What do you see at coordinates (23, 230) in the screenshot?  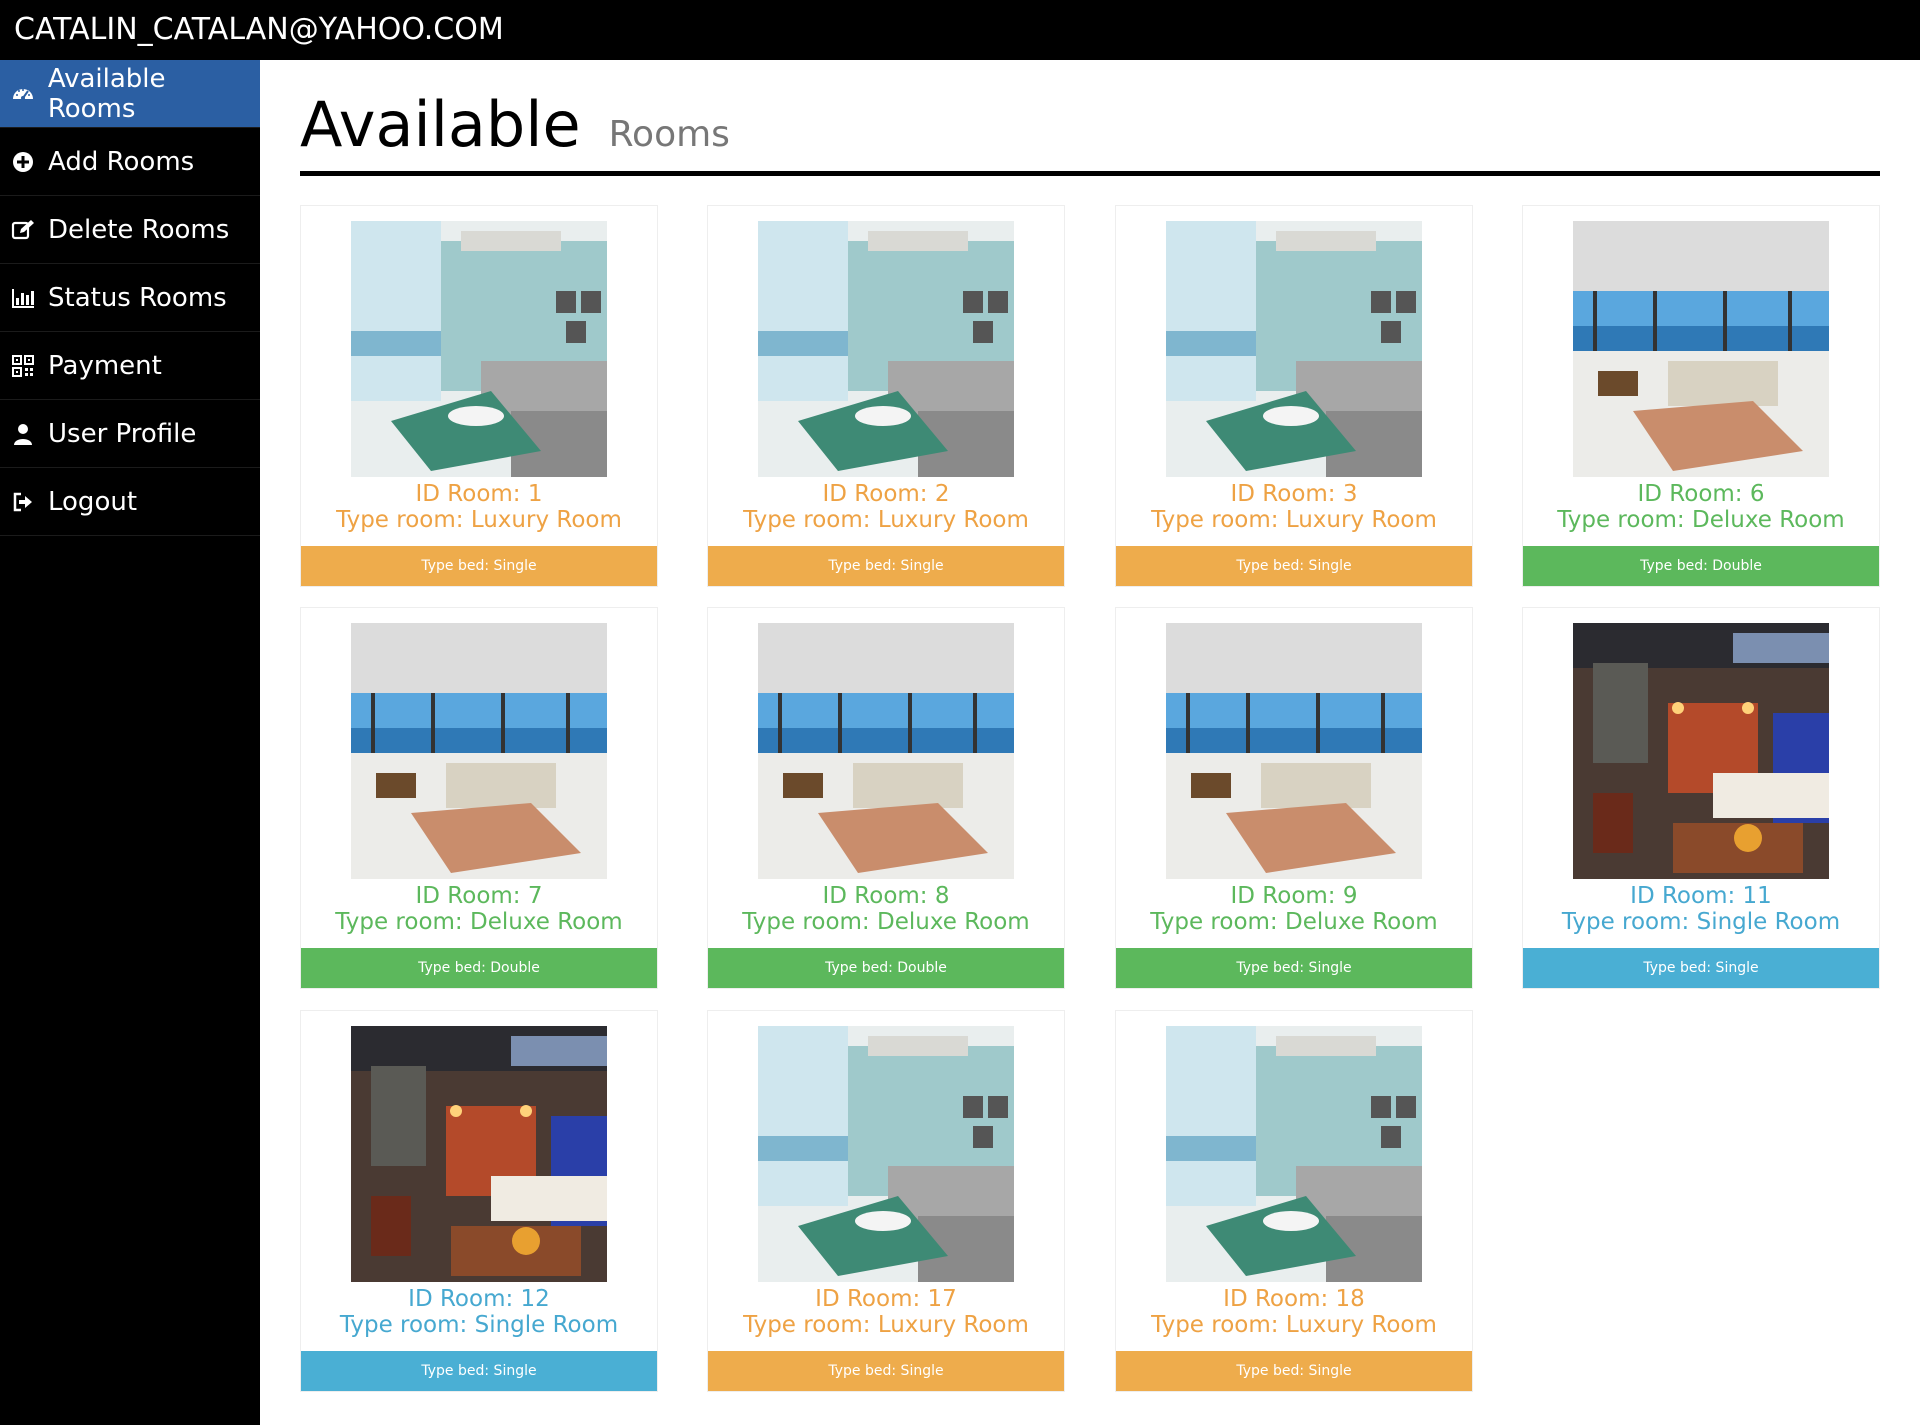 I see `edit-icon` at bounding box center [23, 230].